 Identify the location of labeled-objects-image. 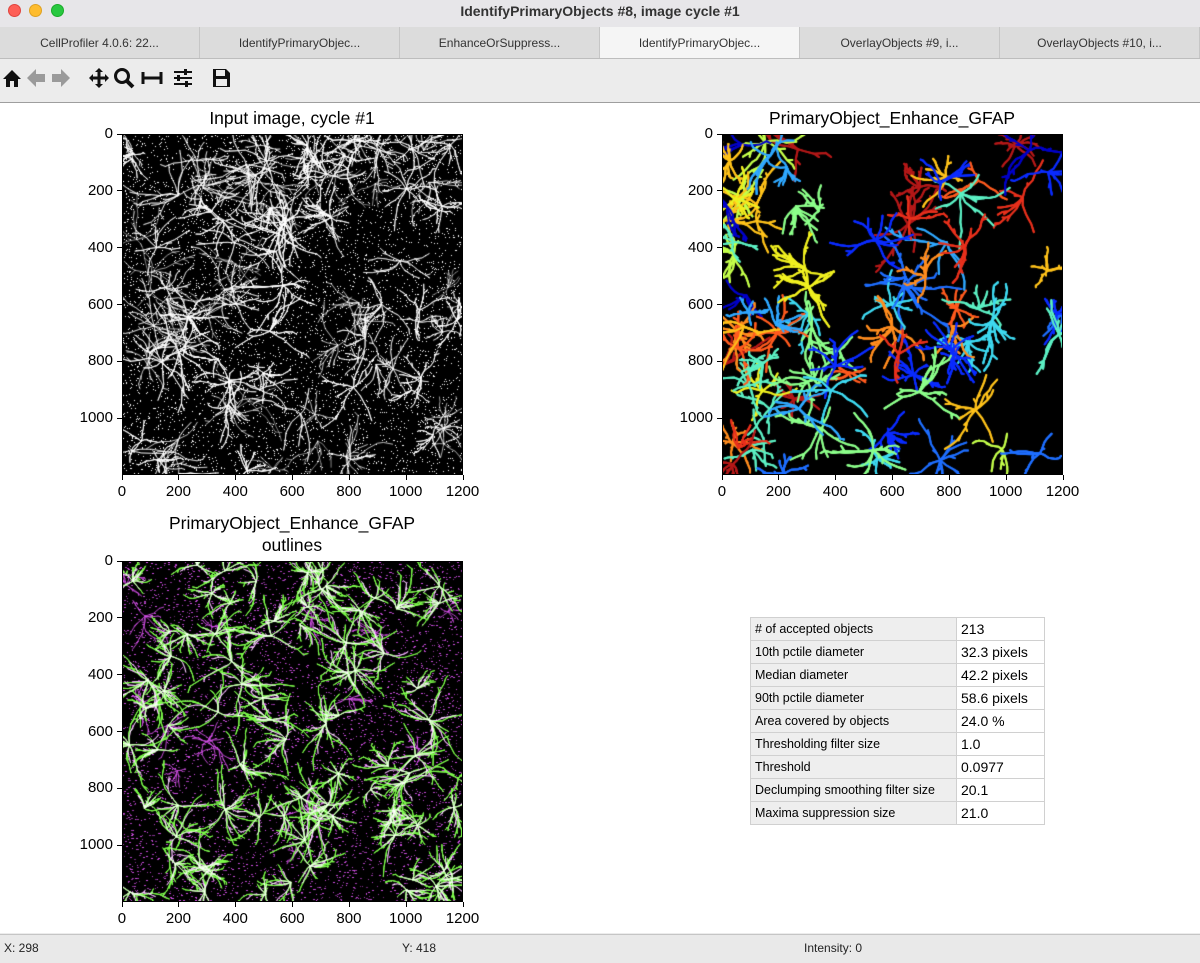
(892, 304).